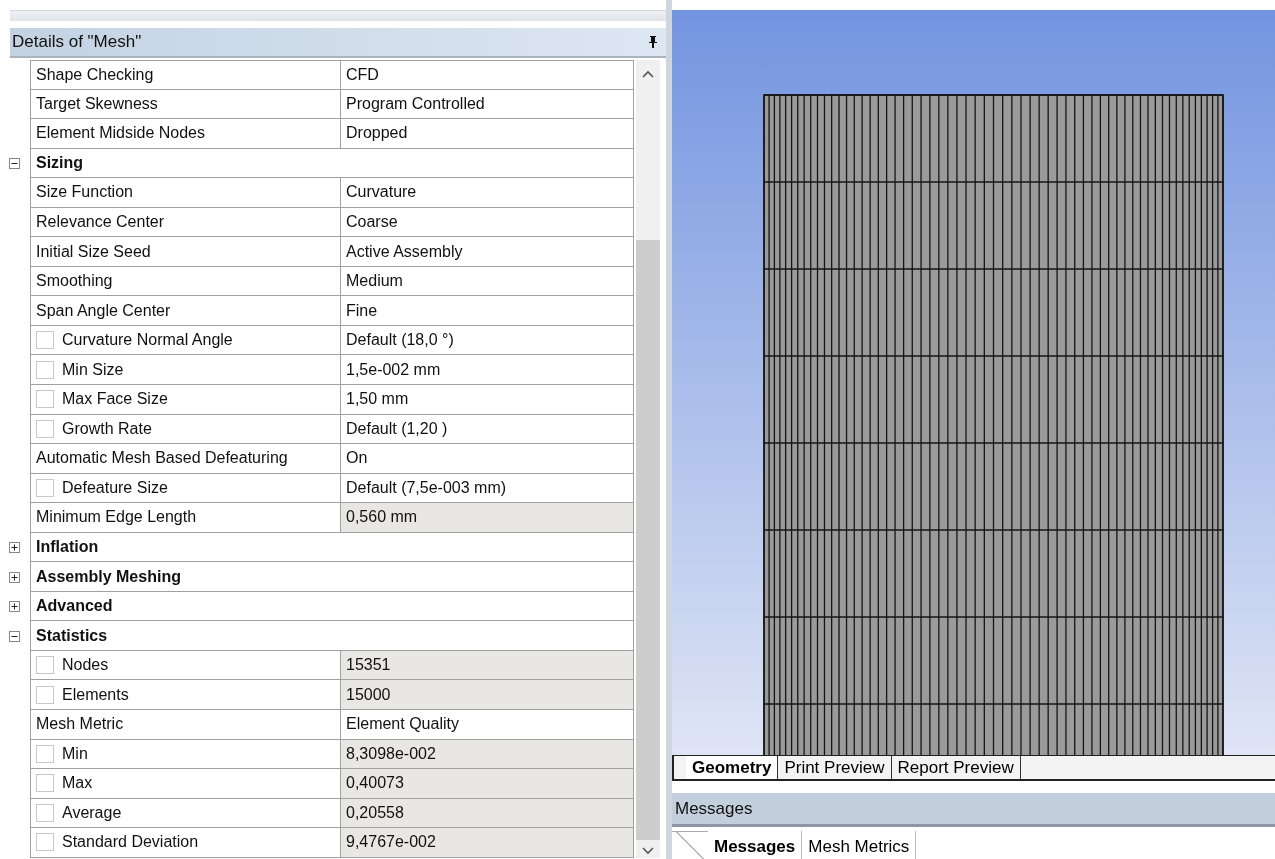 The width and height of the screenshot is (1275, 859). I want to click on property-label: Initial Size Seed, so click(93, 251).